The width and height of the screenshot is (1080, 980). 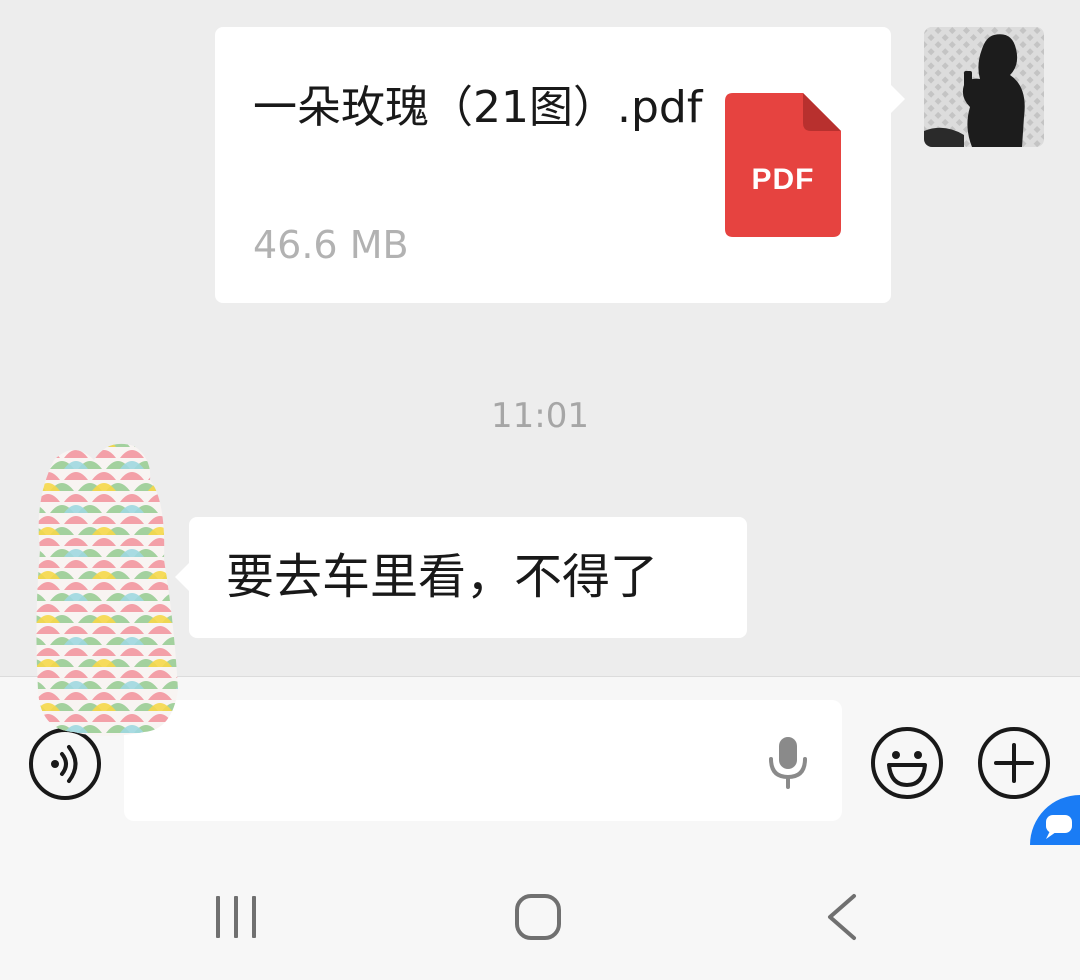 What do you see at coordinates (236, 917) in the screenshot?
I see `recent-apps-icon` at bounding box center [236, 917].